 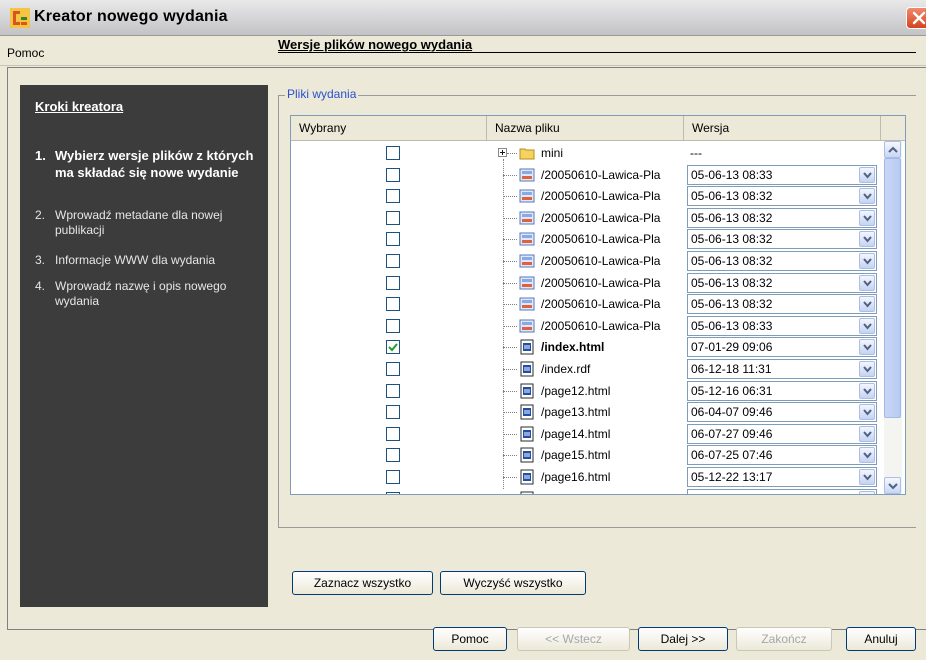 What do you see at coordinates (586, 391) in the screenshot?
I see `table-row: /page12.html 05-12-16 06:31` at bounding box center [586, 391].